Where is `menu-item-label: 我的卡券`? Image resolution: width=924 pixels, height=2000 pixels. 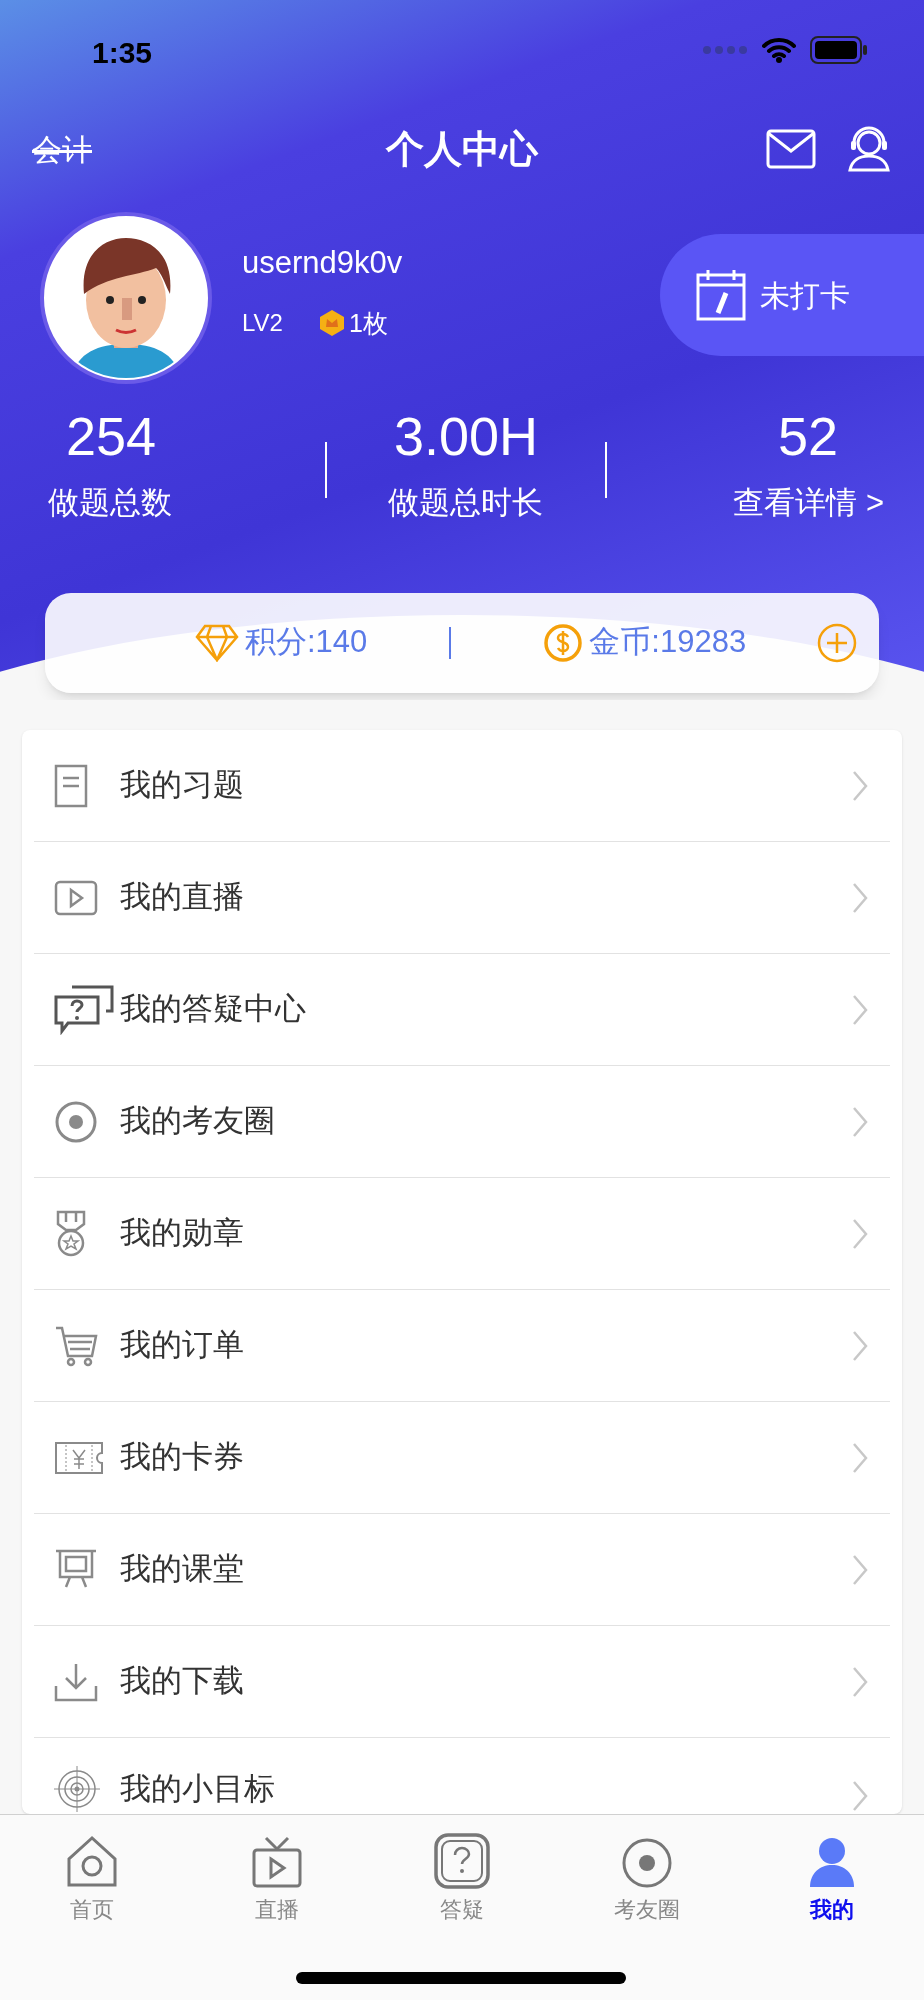 menu-item-label: 我的卡券 is located at coordinates (182, 1457).